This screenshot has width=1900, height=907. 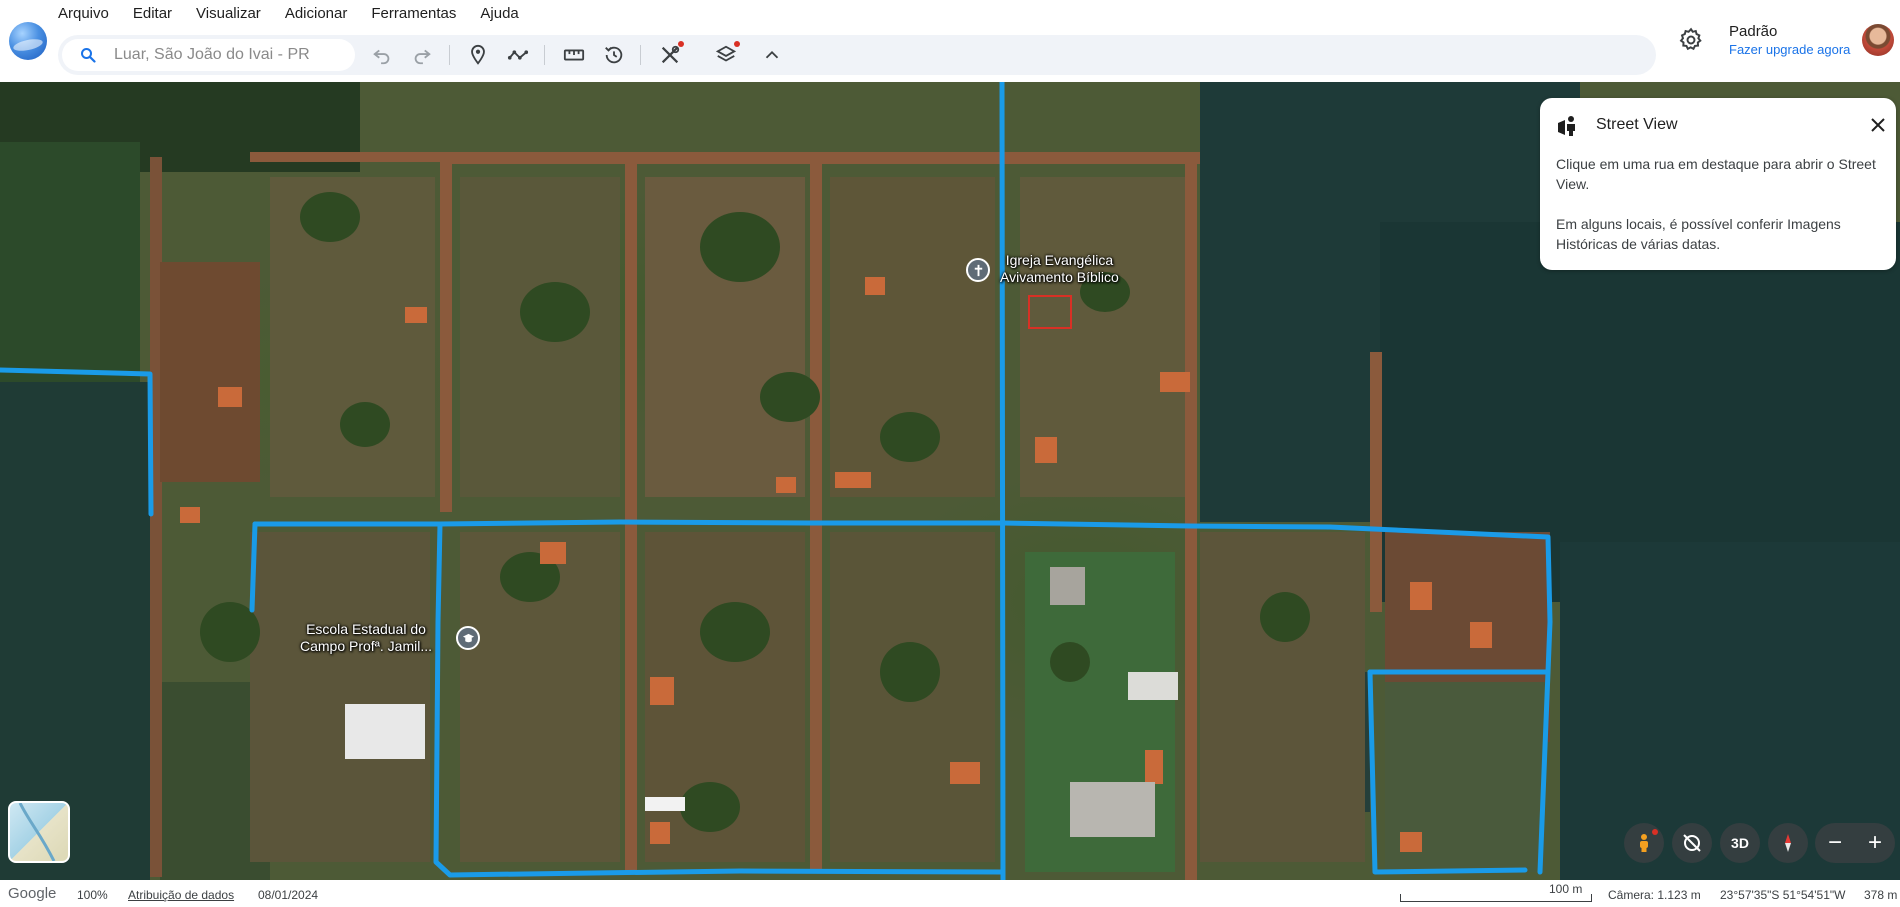 I want to click on menu-adicionar: Adicionar, so click(x=323, y=14).